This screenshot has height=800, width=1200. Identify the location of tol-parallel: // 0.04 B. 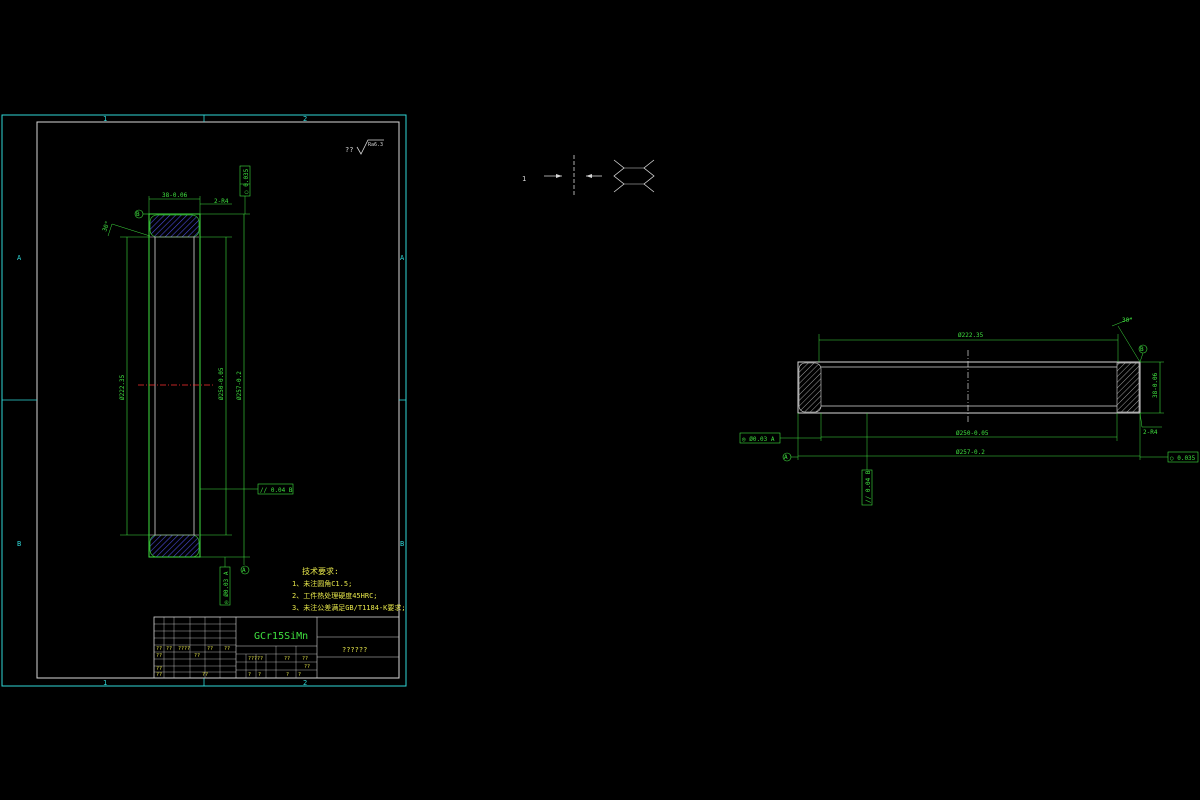
(276, 490).